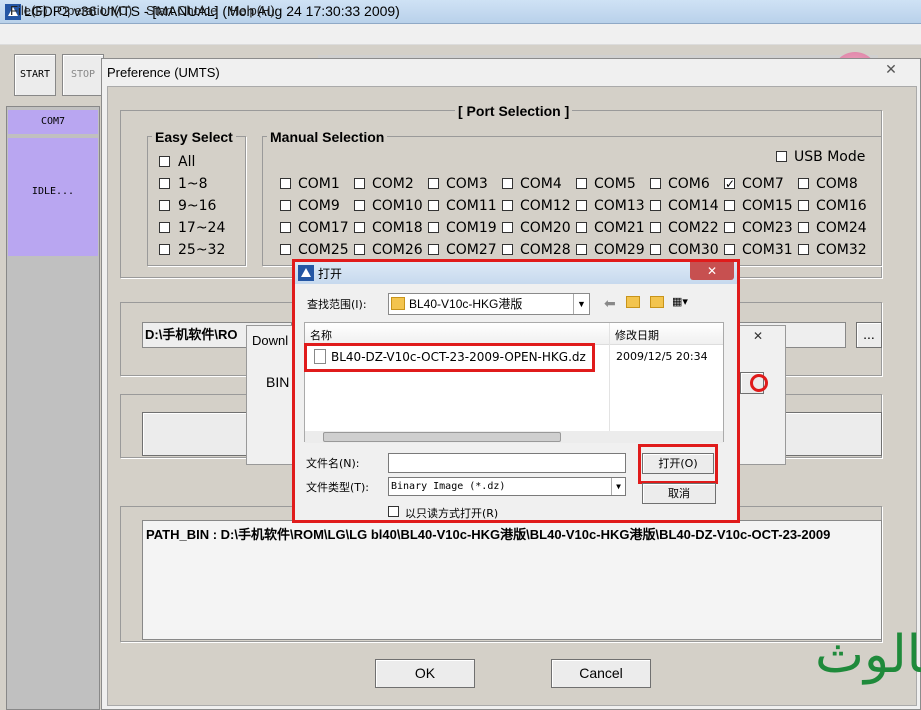 This screenshot has height=710, width=921. Describe the element at coordinates (442, 437) in the screenshot. I see `scroll-thumb` at that location.